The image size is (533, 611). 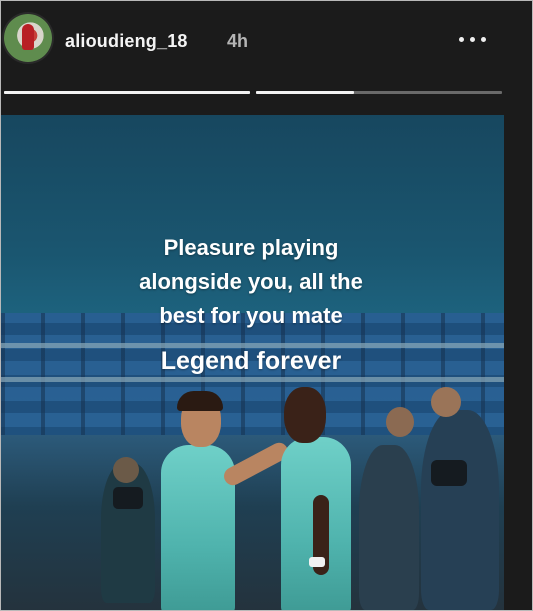 What do you see at coordinates (518, 362) in the screenshot?
I see `next-story-edge` at bounding box center [518, 362].